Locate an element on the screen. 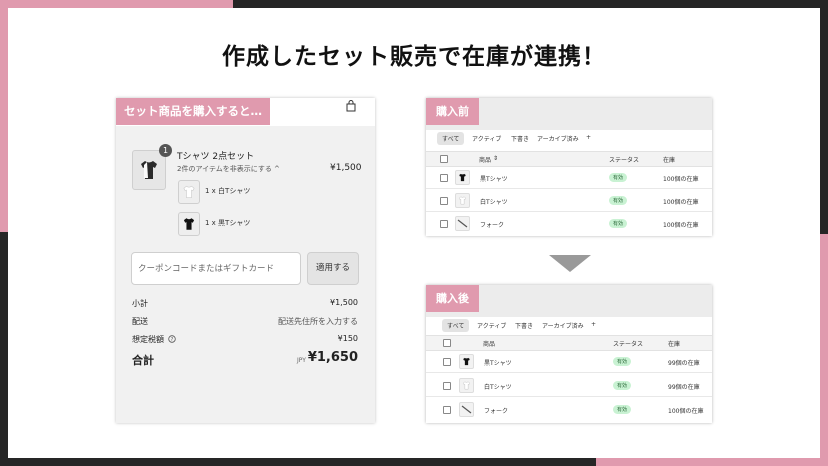 The width and height of the screenshot is (828, 466). page-title: 作成したセット販売で在庫が連携！ is located at coordinates (414, 57).